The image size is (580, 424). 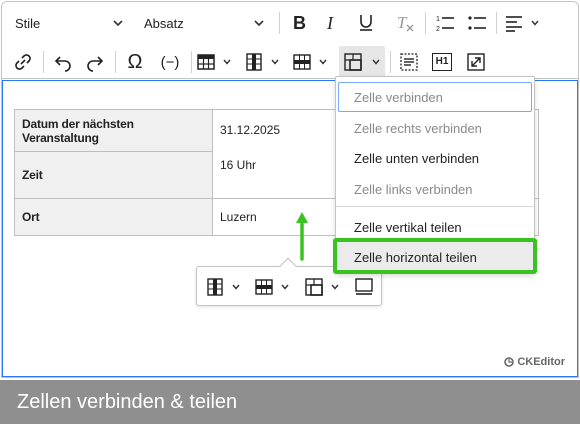 I want to click on underline-icon, so click(x=366, y=23).